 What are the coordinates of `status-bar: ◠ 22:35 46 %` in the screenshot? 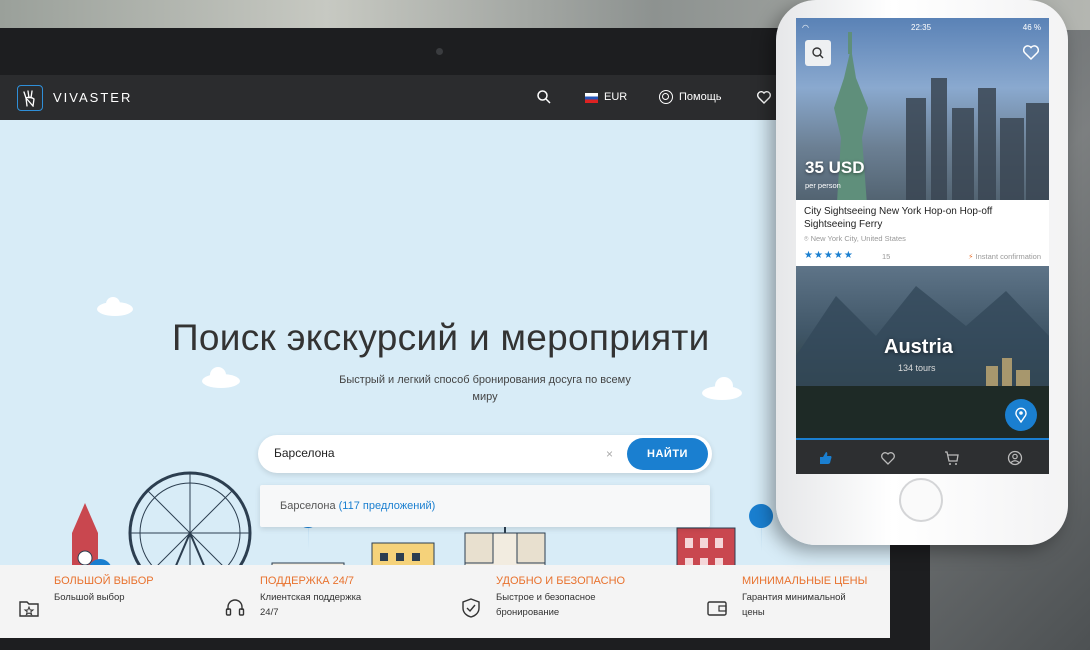 It's located at (922, 28).